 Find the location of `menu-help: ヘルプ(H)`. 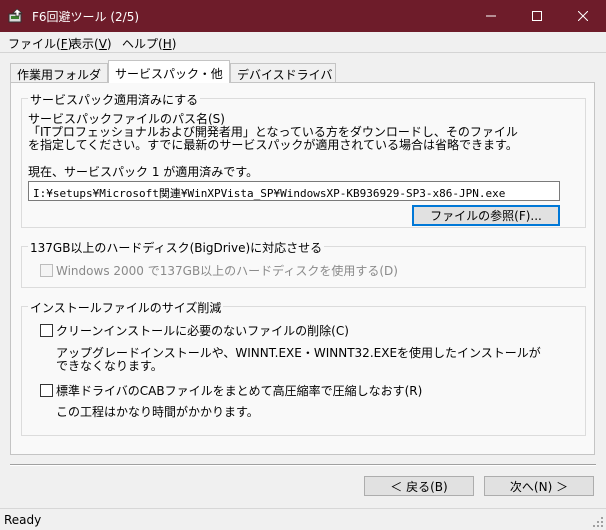

menu-help: ヘルプ(H) is located at coordinates (149, 43).